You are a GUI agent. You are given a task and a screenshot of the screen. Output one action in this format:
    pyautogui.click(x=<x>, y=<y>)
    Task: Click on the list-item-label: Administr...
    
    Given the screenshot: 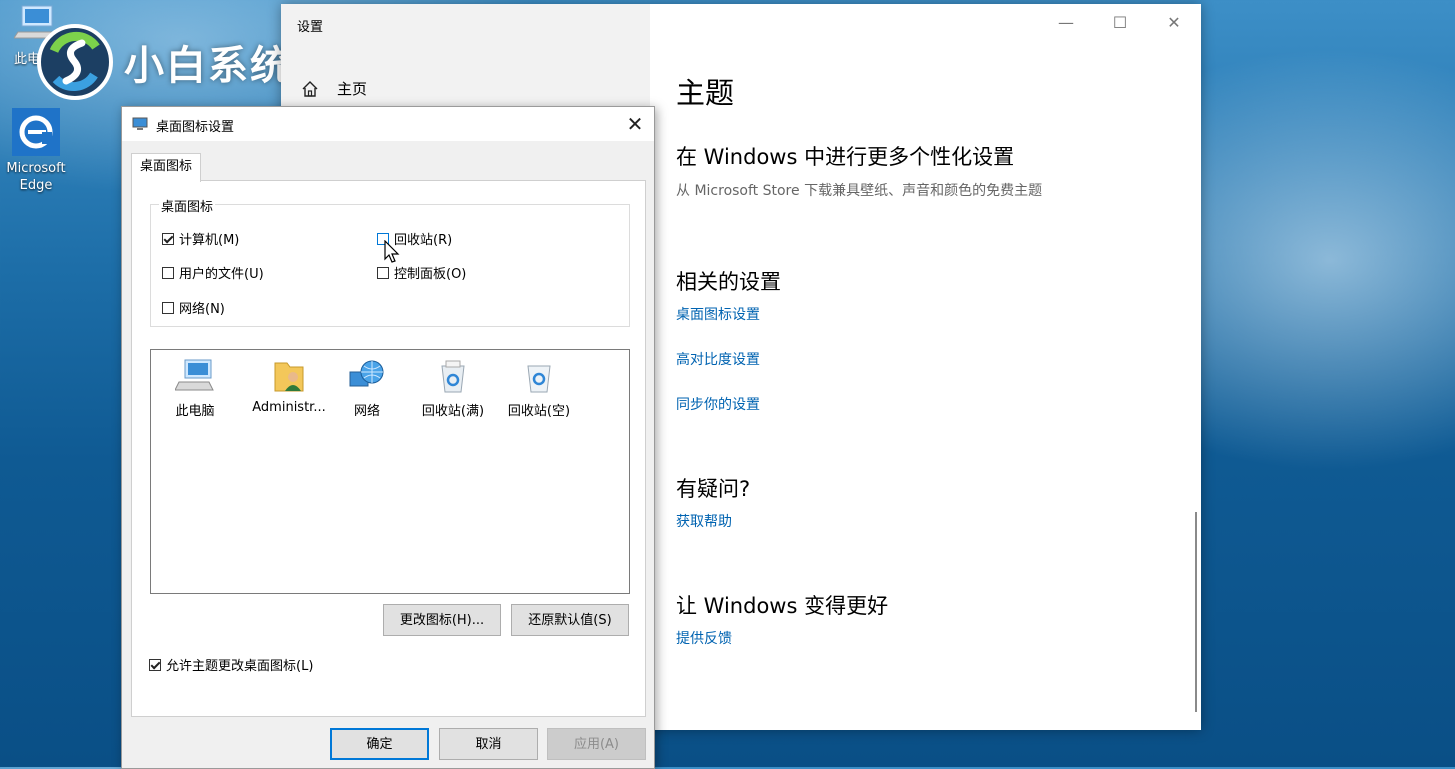 What is the action you would take?
    pyautogui.click(x=289, y=407)
    